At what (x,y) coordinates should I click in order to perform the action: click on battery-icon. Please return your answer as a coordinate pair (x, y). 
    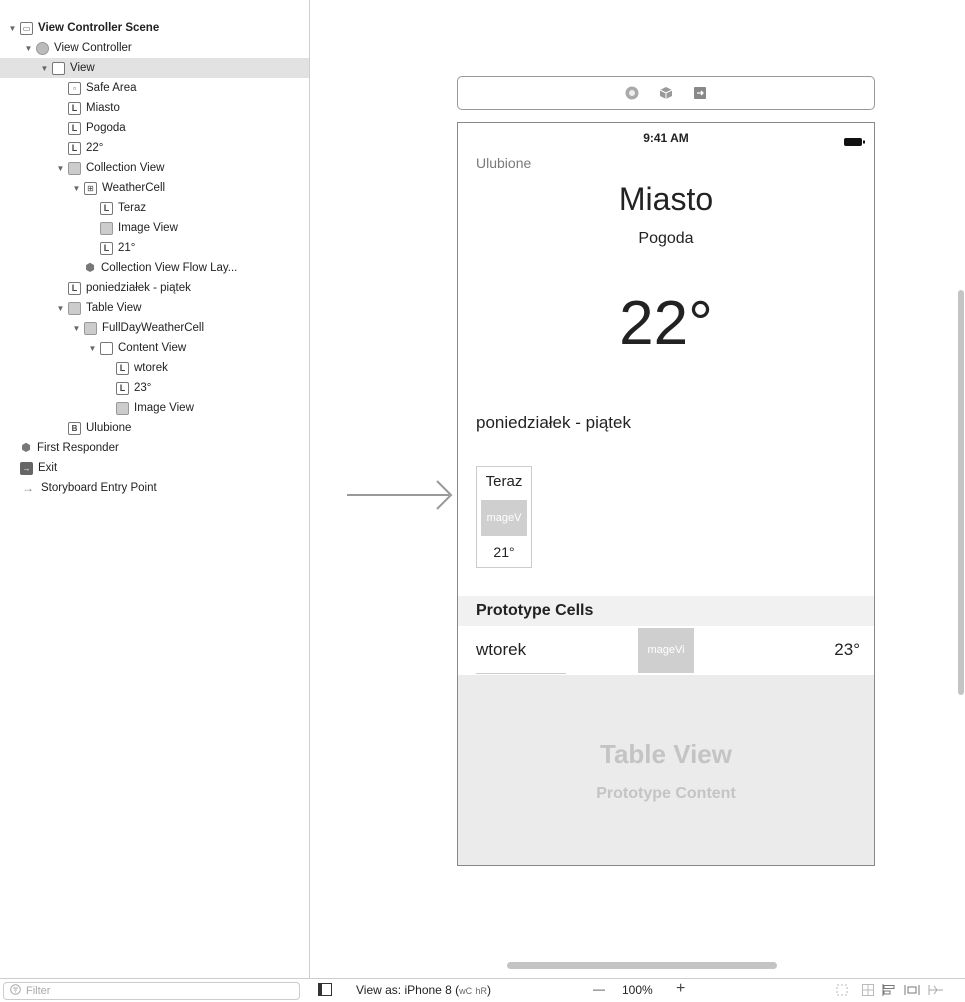
    Looking at the image, I should click on (855, 143).